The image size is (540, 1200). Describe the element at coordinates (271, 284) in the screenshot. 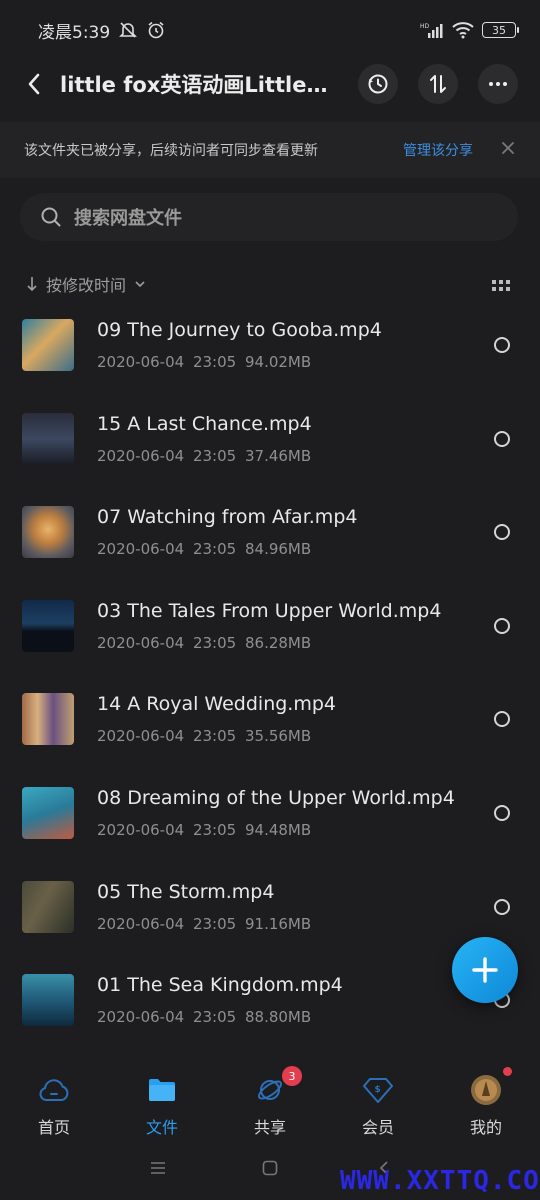

I see `sort-row: 按修改时间` at that location.